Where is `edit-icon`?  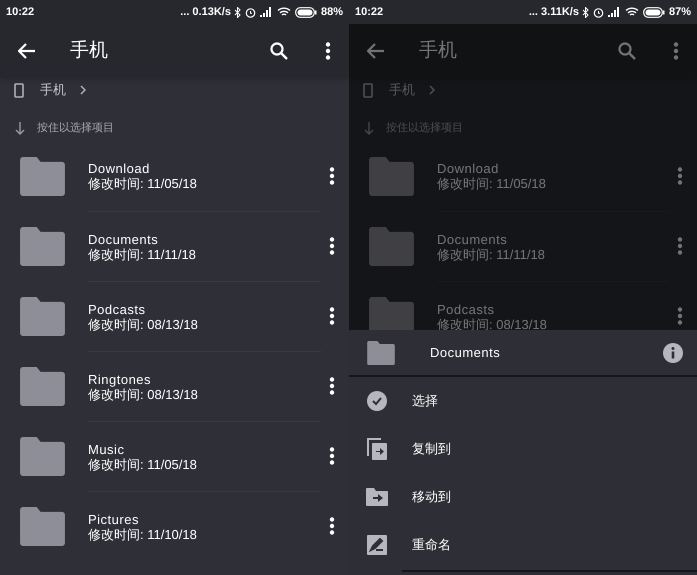 edit-icon is located at coordinates (377, 545).